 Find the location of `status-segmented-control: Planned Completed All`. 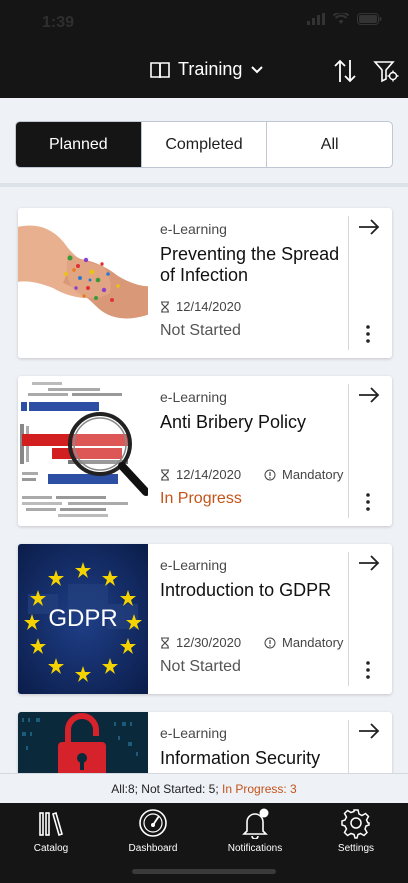

status-segmented-control: Planned Completed All is located at coordinates (204, 144).